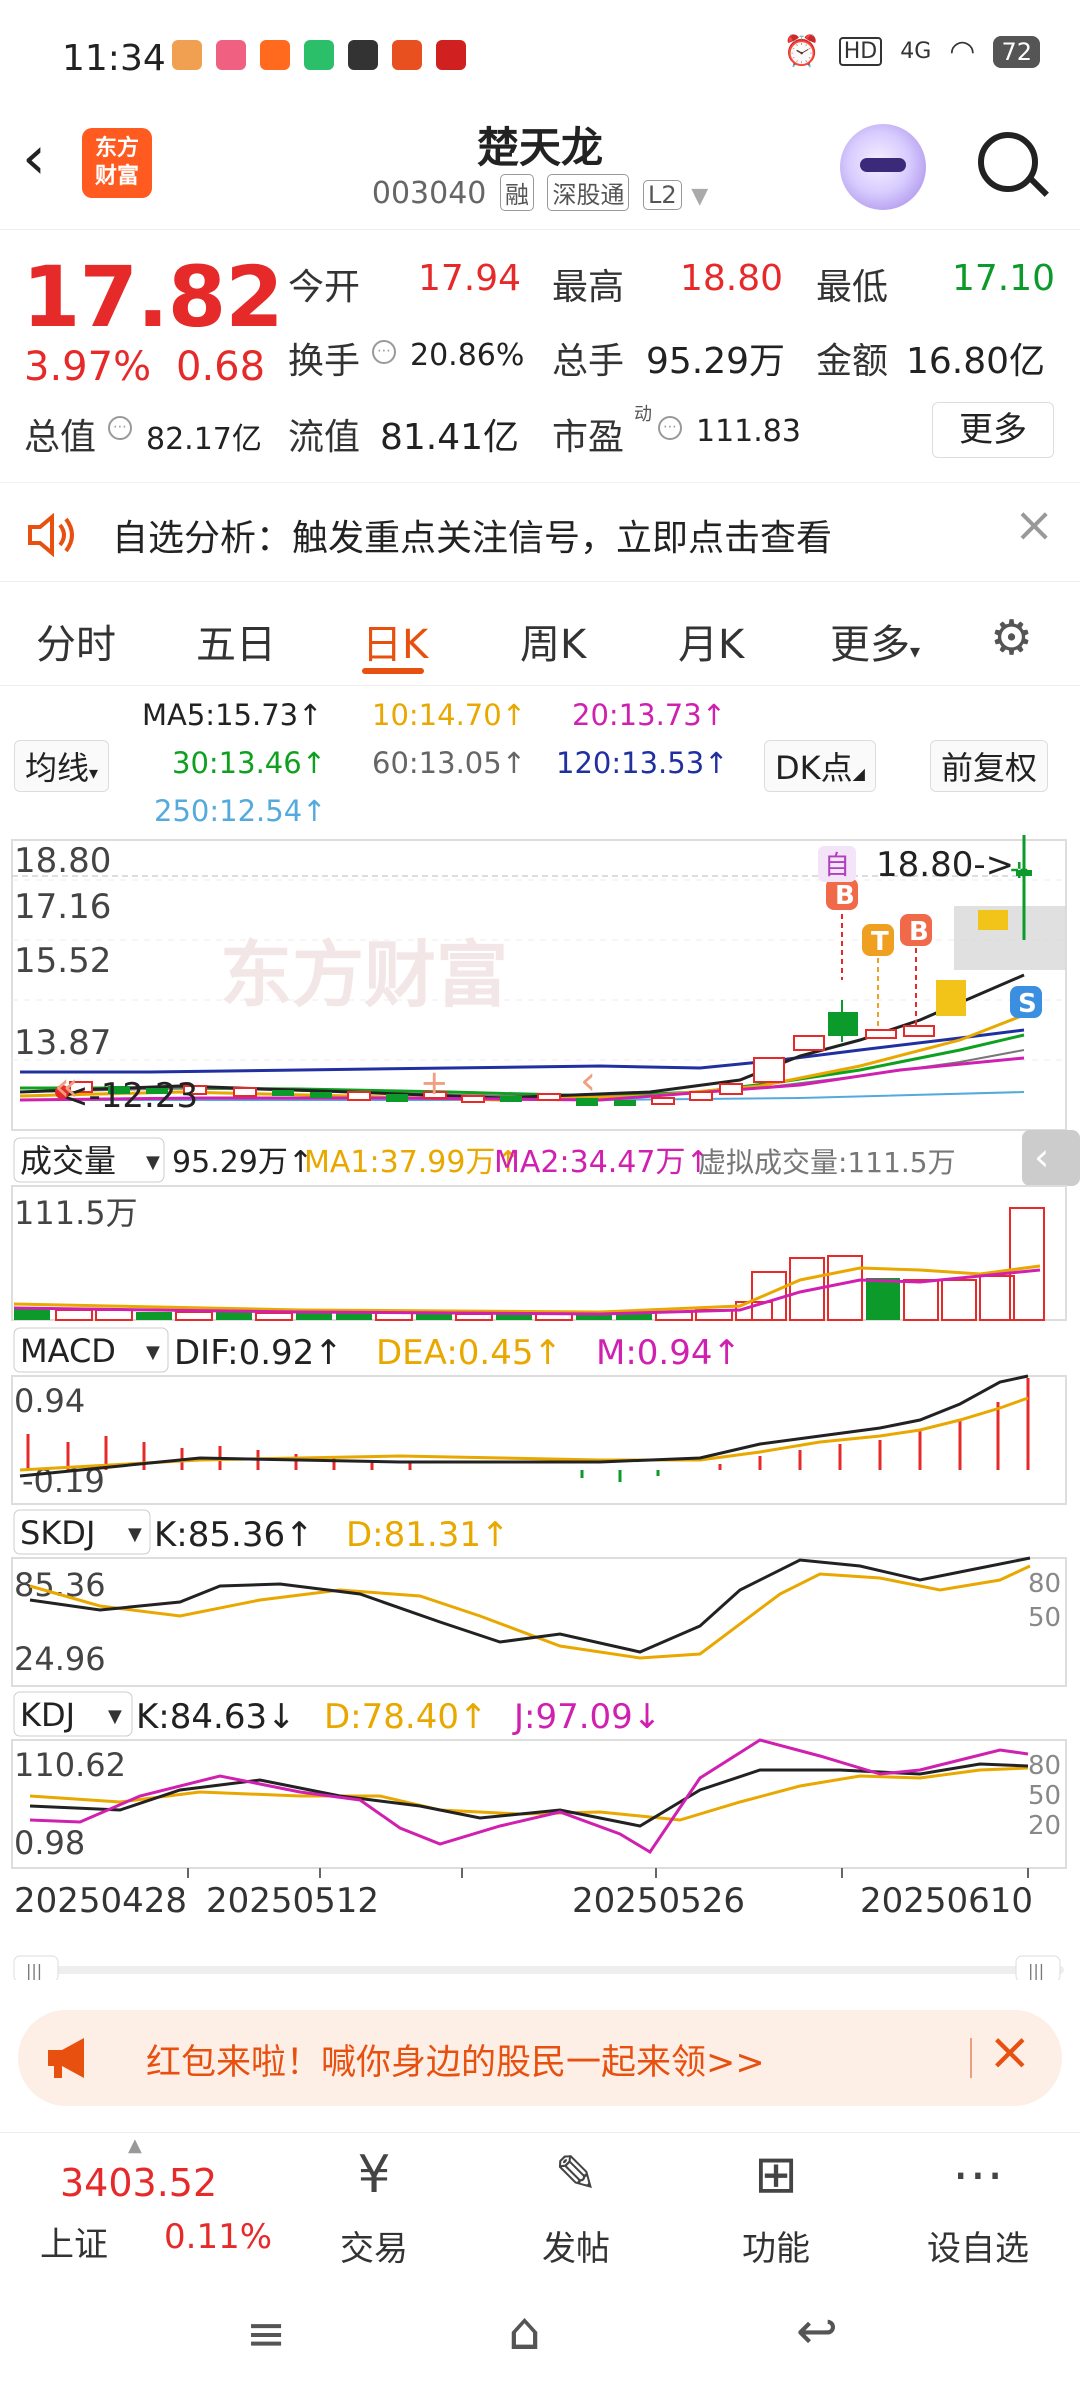 This screenshot has width=1080, height=2400. I want to click on analysis-notice: 自选分析：触发重点关注信号，立即点击查看 ×, so click(540, 532).